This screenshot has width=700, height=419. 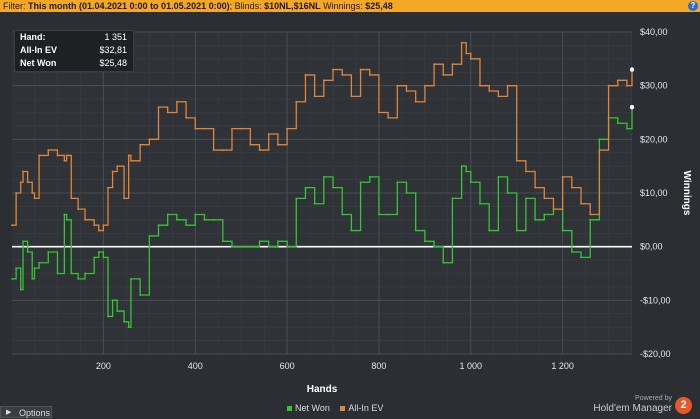 What do you see at coordinates (361, 408) in the screenshot?
I see `legend-item-all-in-ev: All-In EV` at bounding box center [361, 408].